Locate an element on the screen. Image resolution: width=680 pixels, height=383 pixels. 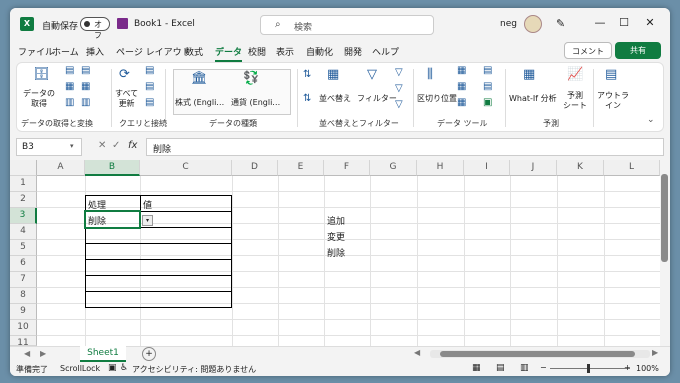
zoom-slider-thumb is located at coordinates (588, 368).